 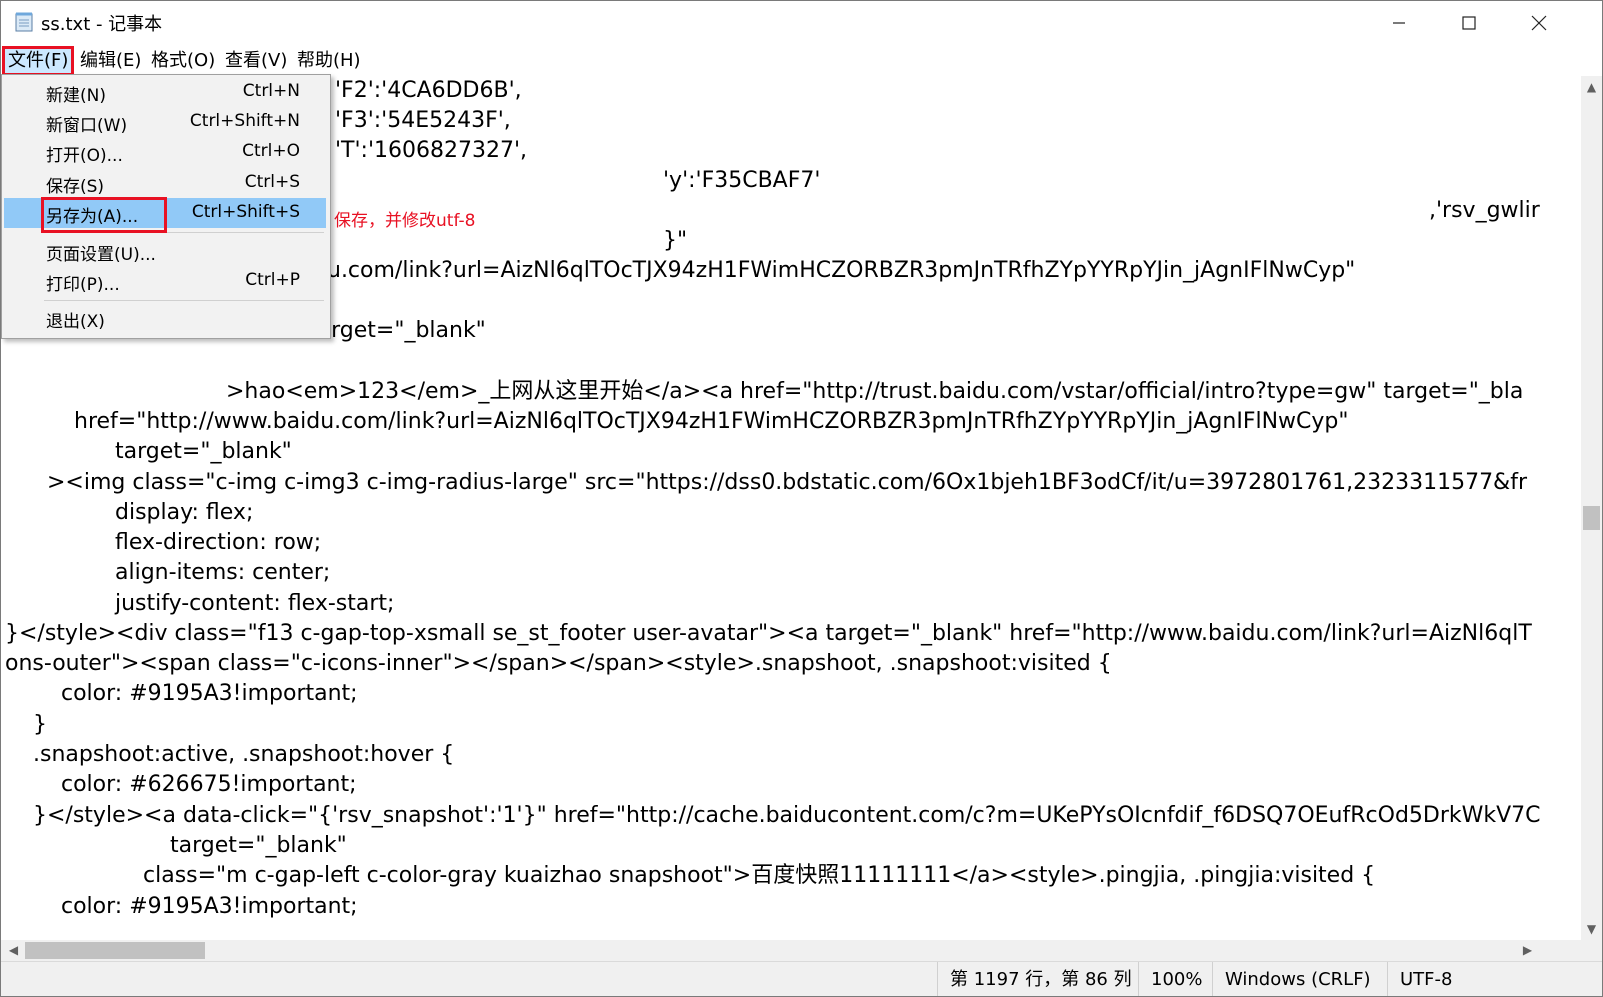 What do you see at coordinates (428, 90) in the screenshot?
I see `editor-line: 'F2':'4CA6DD6B',` at bounding box center [428, 90].